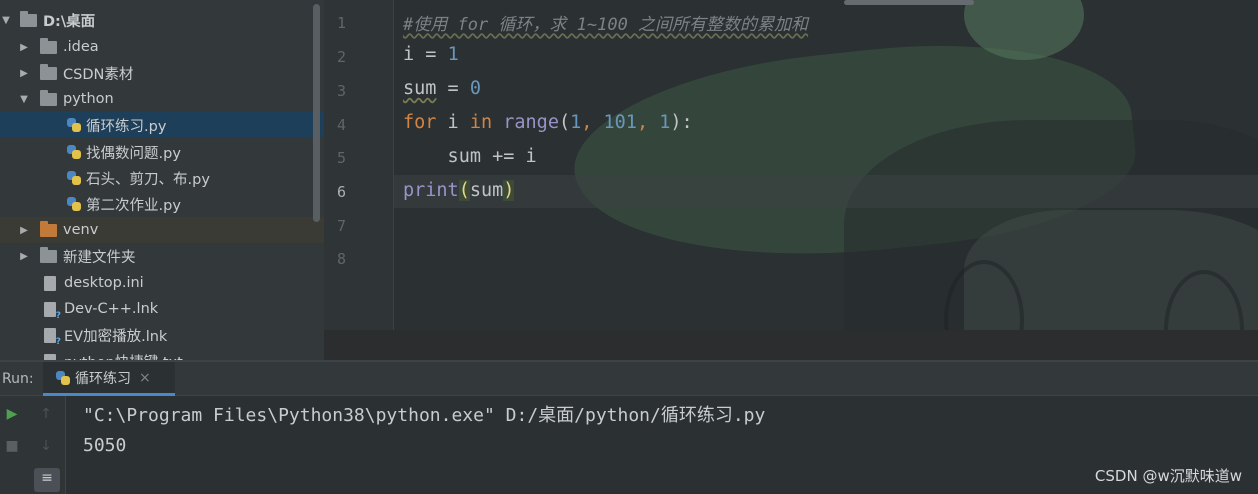 The image size is (1258, 494). What do you see at coordinates (81, 47) in the screenshot?
I see `tree-item-label: .idea` at bounding box center [81, 47].